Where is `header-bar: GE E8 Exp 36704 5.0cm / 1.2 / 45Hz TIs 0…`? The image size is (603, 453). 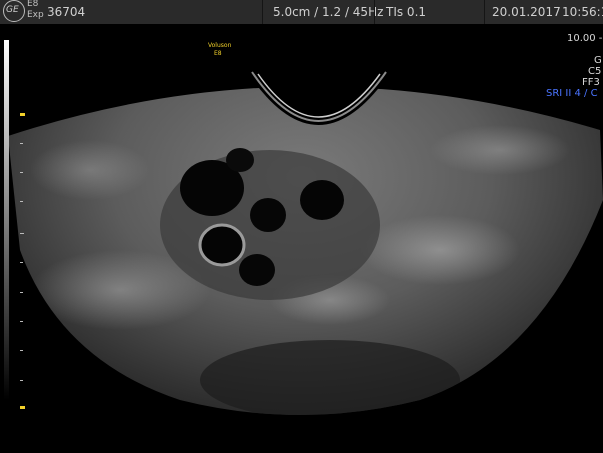 header-bar: GE E8 Exp 36704 5.0cm / 1.2 / 45Hz TIs 0… is located at coordinates (301, 12).